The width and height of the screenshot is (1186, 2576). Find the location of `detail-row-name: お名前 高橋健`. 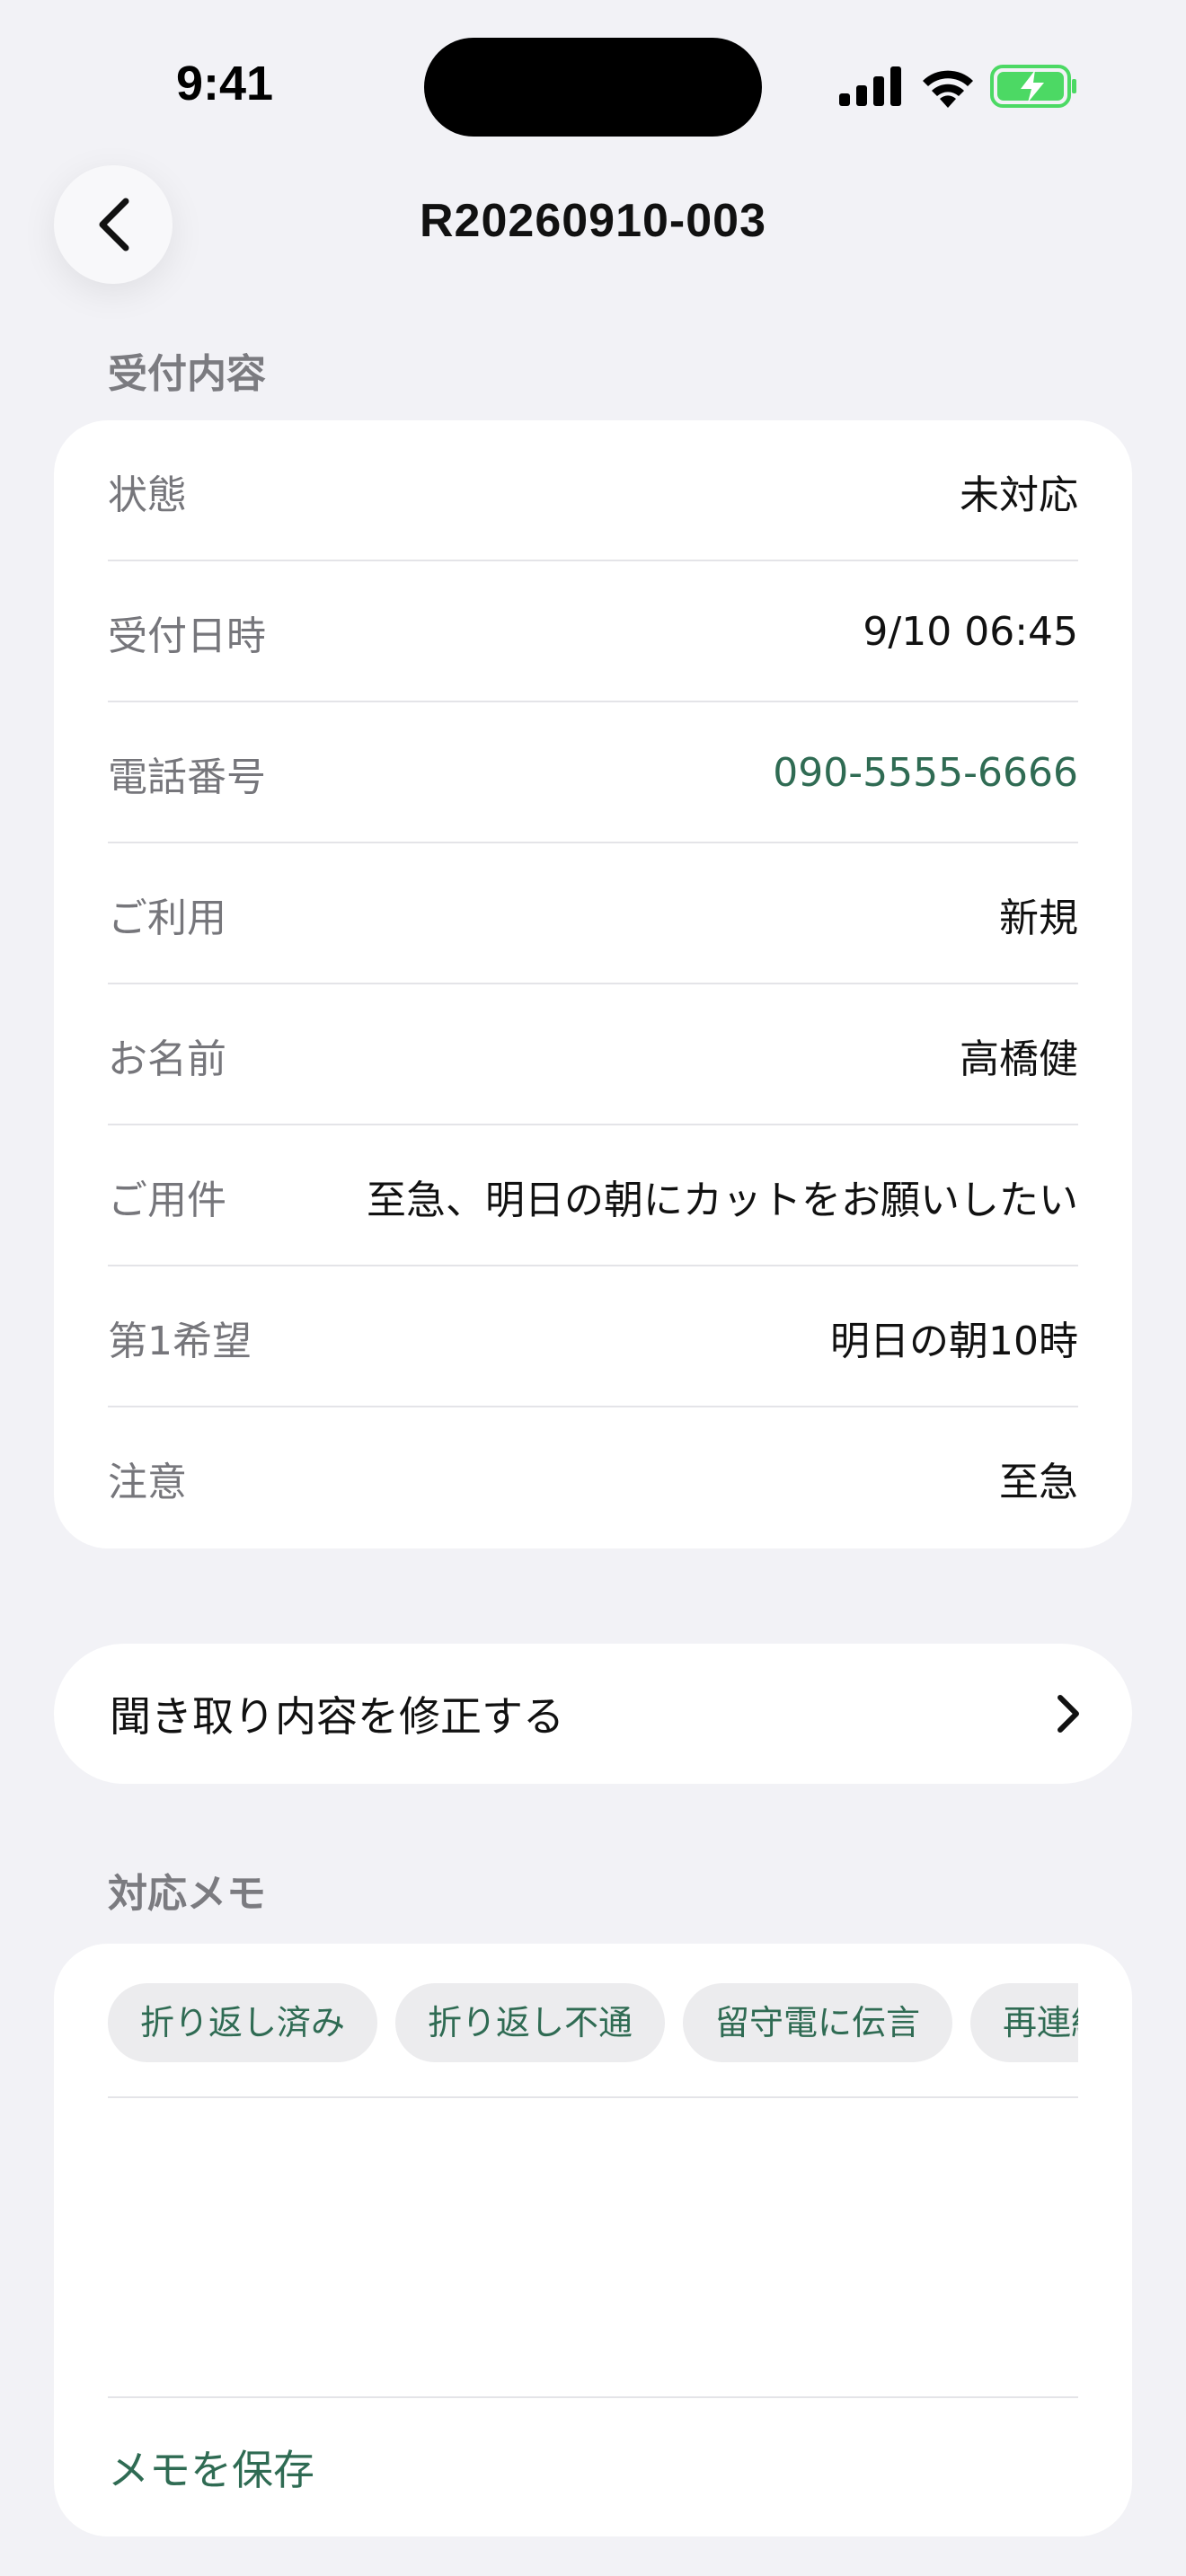

detail-row-name: お名前 高橋健 is located at coordinates (593, 1054).